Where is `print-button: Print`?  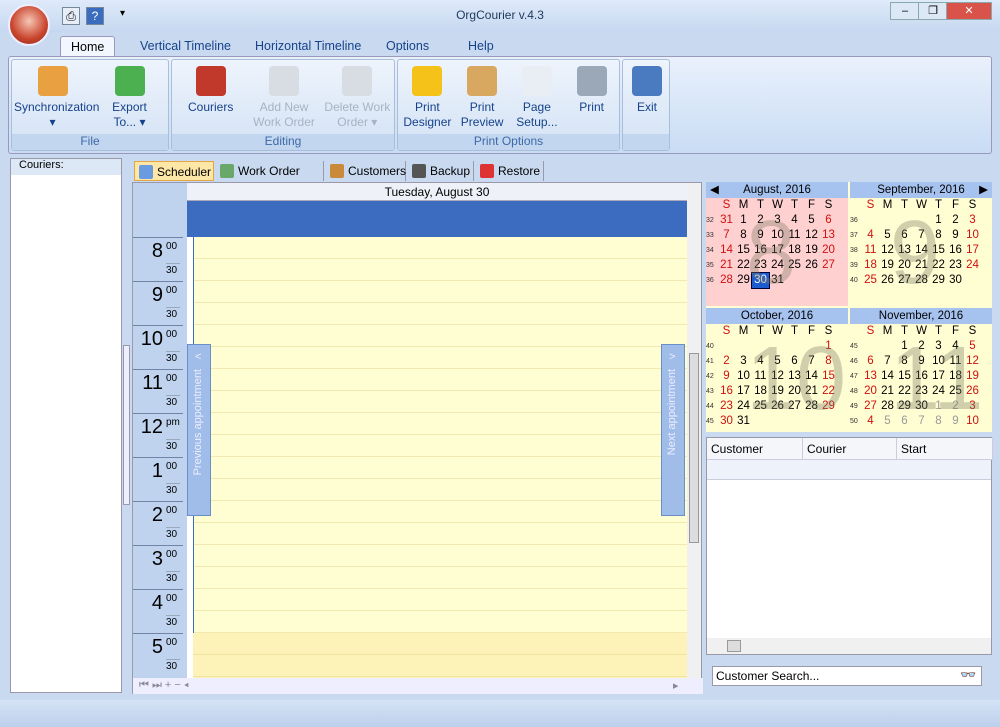 print-button: Print is located at coordinates (591, 90).